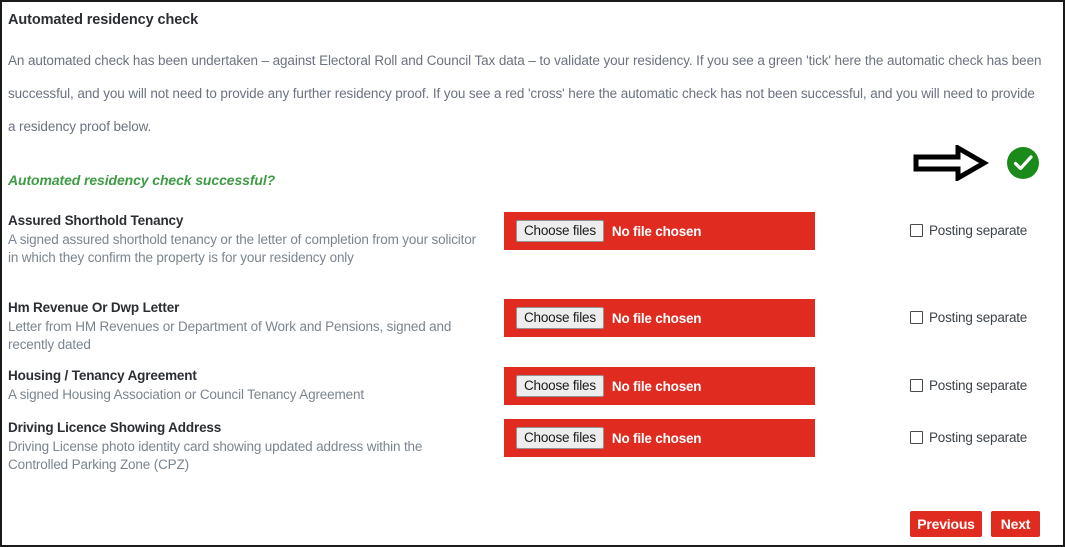 The image size is (1065, 547). I want to click on right-arrow-icon, so click(950, 163).